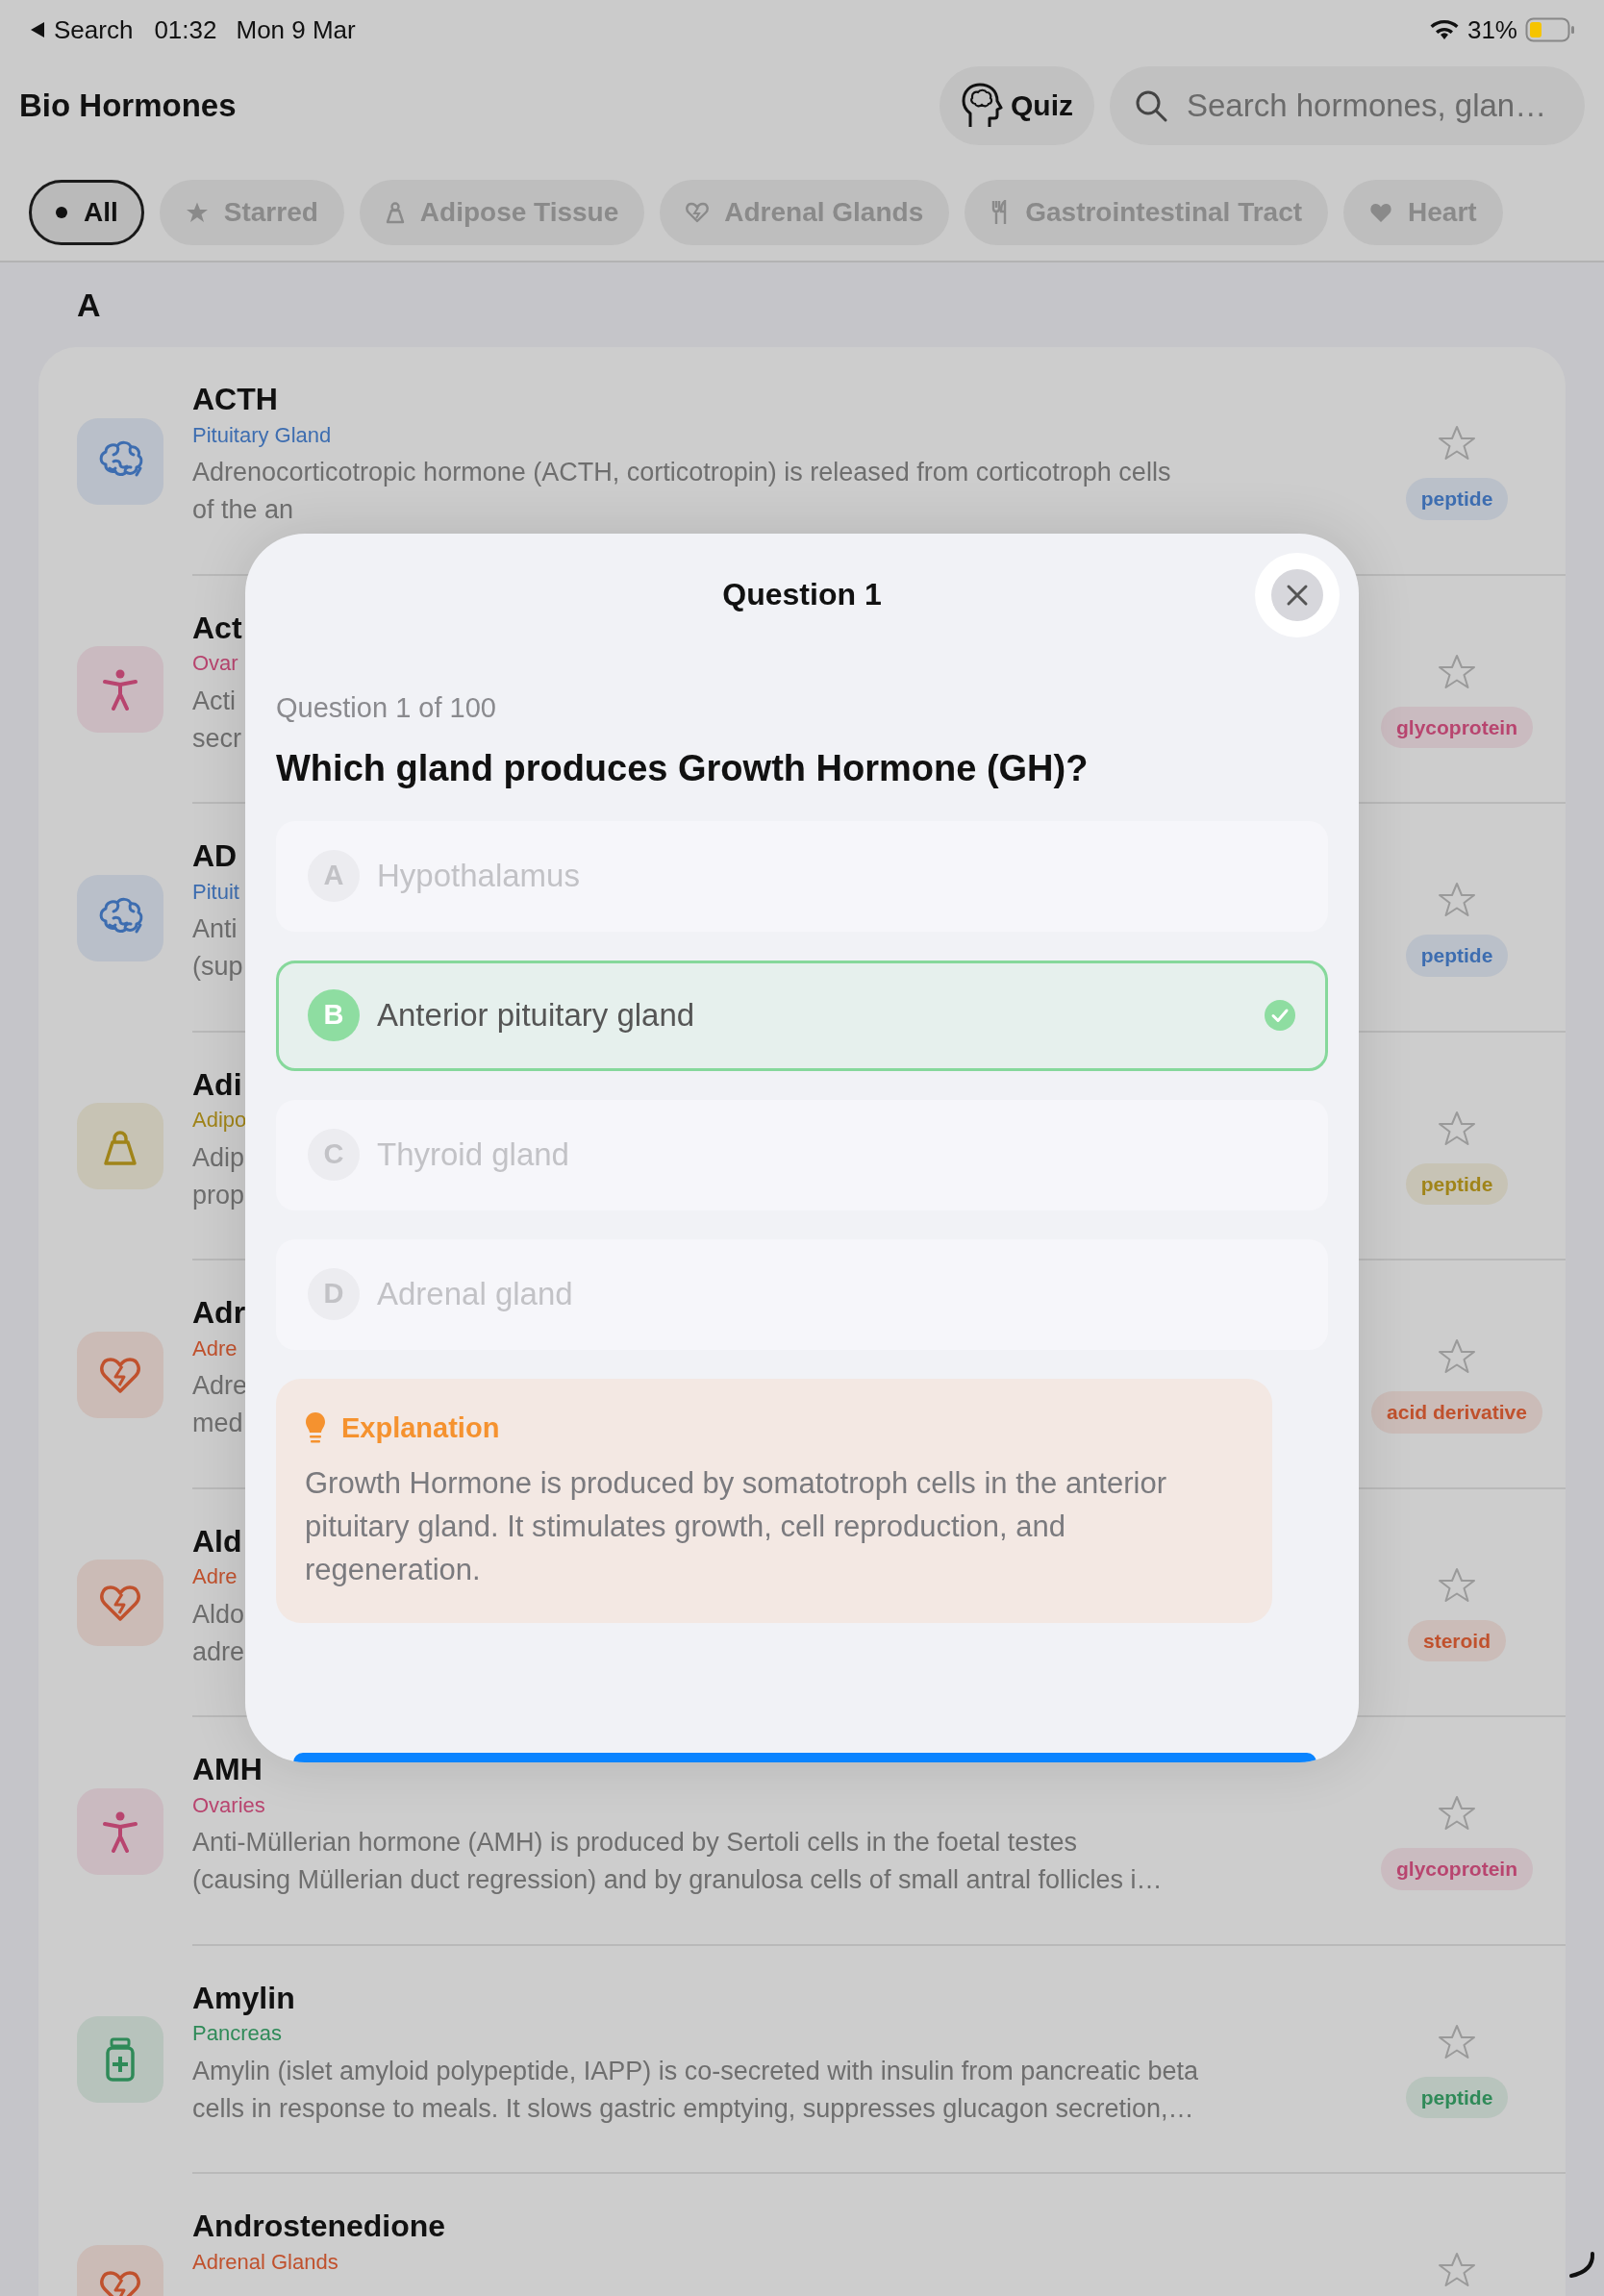  I want to click on answer-option: B Anterior pituitary gland, so click(802, 1015).